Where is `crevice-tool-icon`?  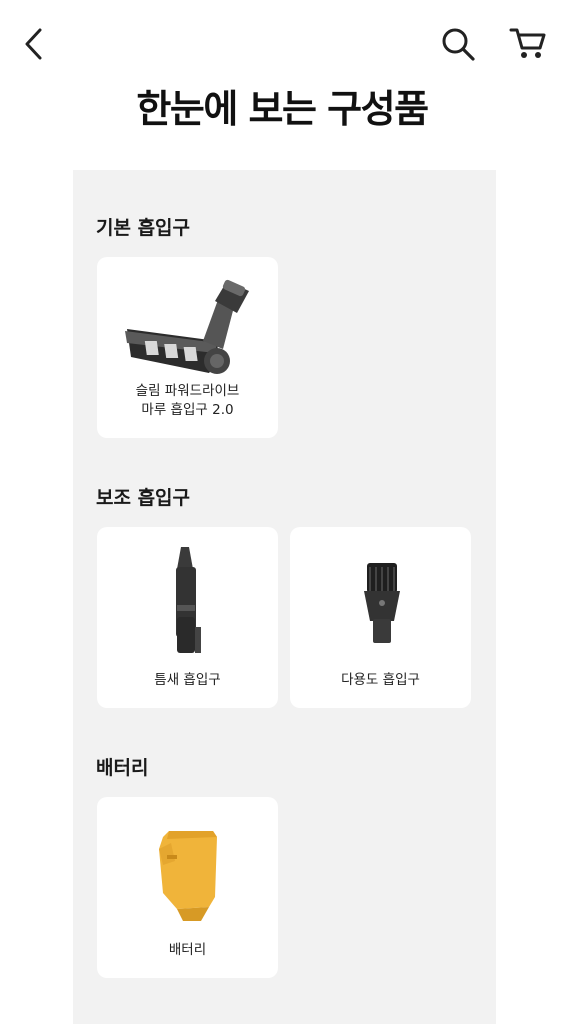 crevice-tool-icon is located at coordinates (187, 592).